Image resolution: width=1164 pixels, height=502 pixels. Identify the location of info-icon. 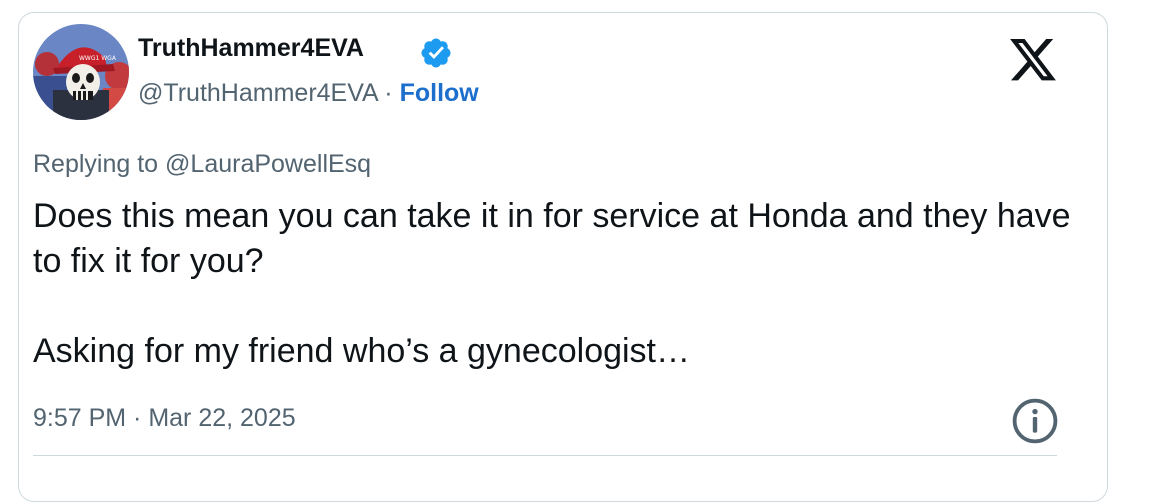
(1035, 421).